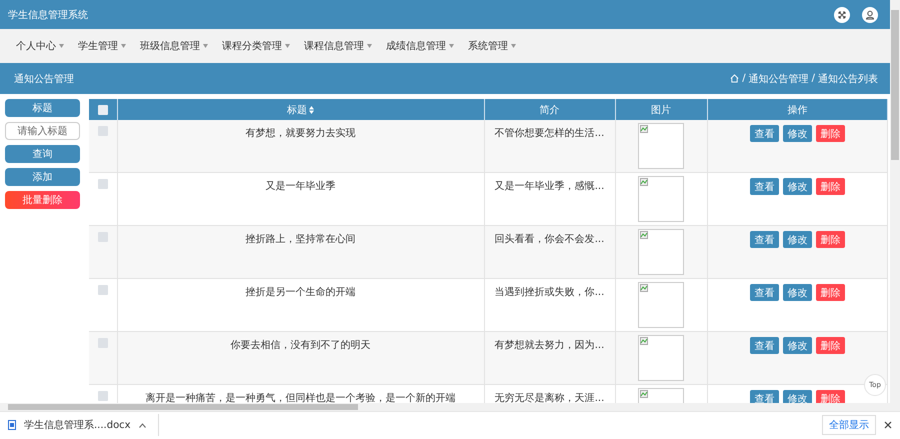 The height and width of the screenshot is (439, 900). Describe the element at coordinates (735, 78) in the screenshot. I see `home-icon` at that location.